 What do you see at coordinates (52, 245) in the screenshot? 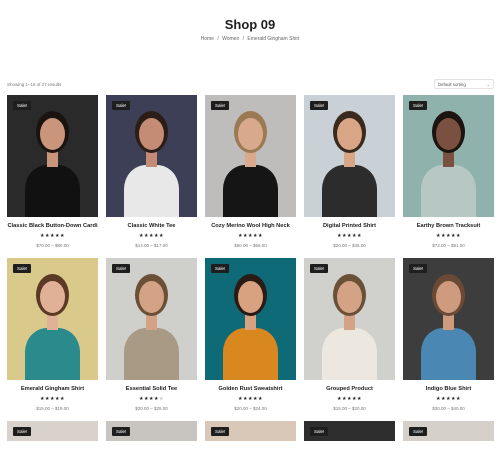
I see `product-price: $70.00 – $80.00` at bounding box center [52, 245].